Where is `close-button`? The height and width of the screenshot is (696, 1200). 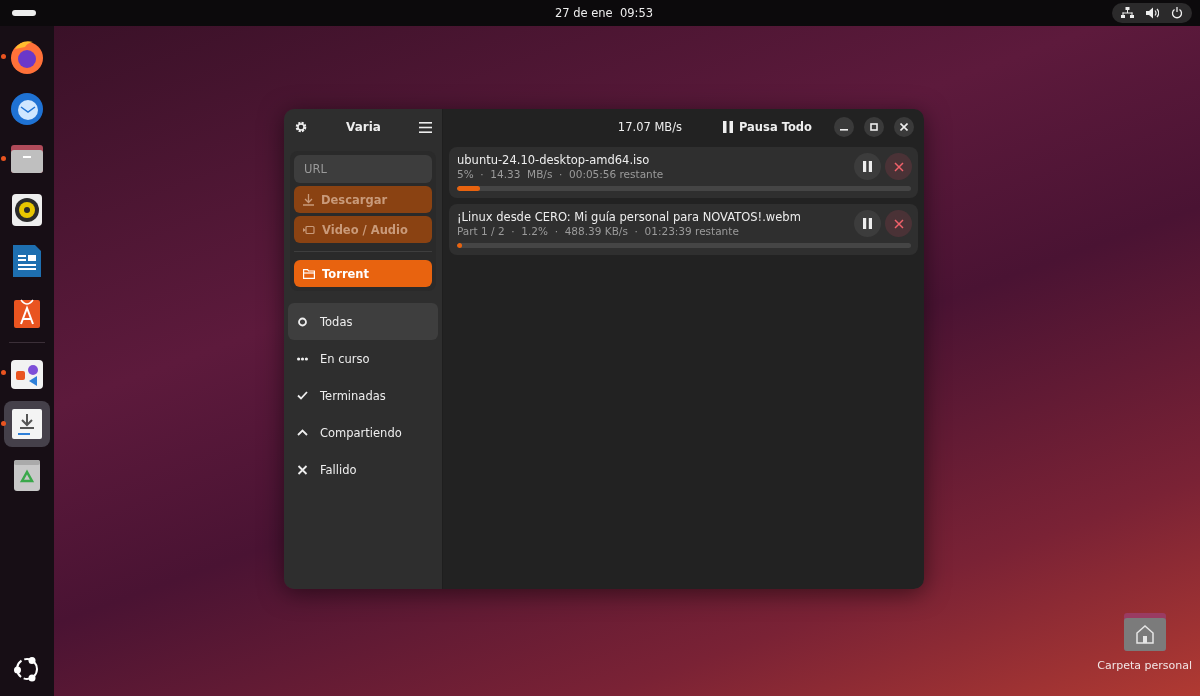
close-button is located at coordinates (904, 127).